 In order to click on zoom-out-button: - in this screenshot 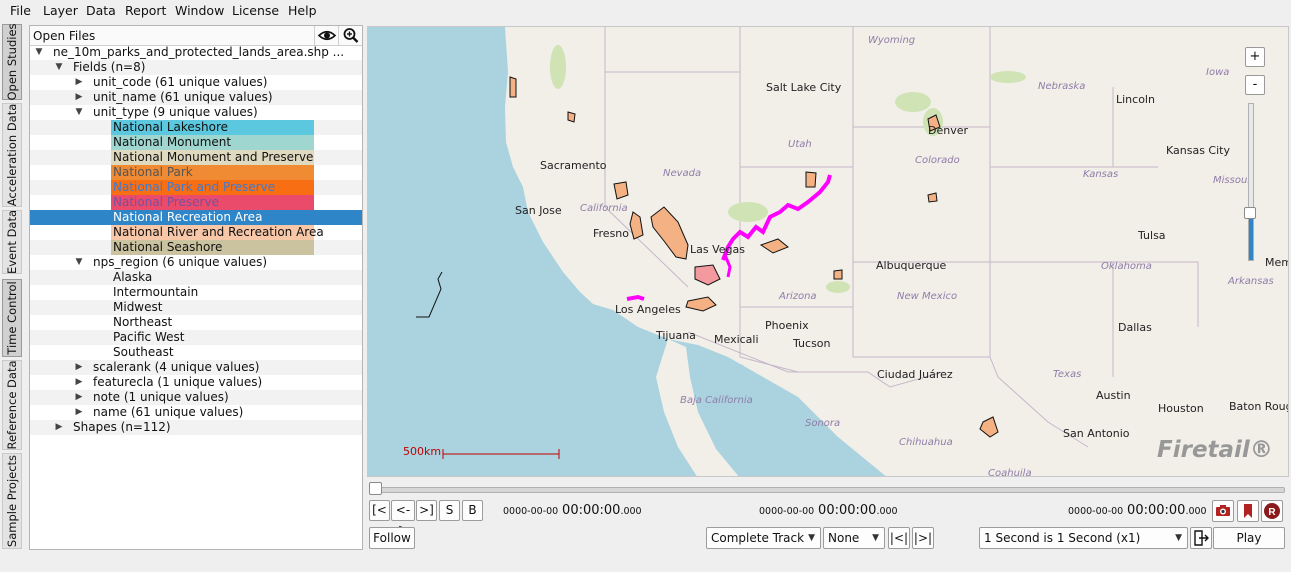, I will do `click(1255, 85)`.